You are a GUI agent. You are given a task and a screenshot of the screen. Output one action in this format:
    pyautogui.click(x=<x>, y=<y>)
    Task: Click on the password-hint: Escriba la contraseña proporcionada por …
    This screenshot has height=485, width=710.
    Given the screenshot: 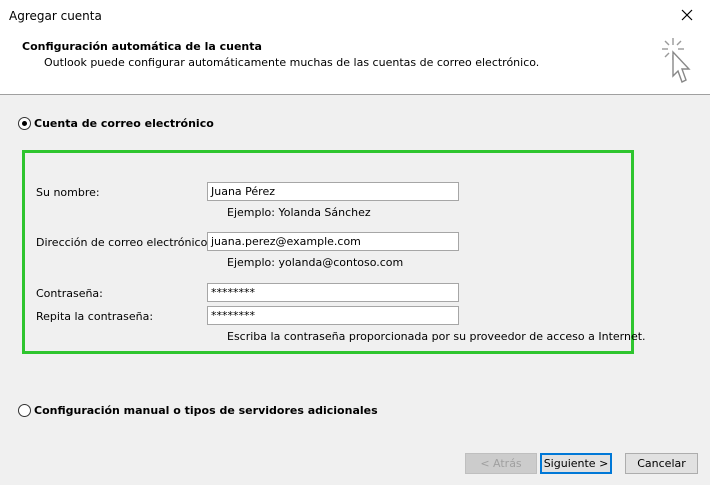 What is the action you would take?
    pyautogui.click(x=436, y=336)
    